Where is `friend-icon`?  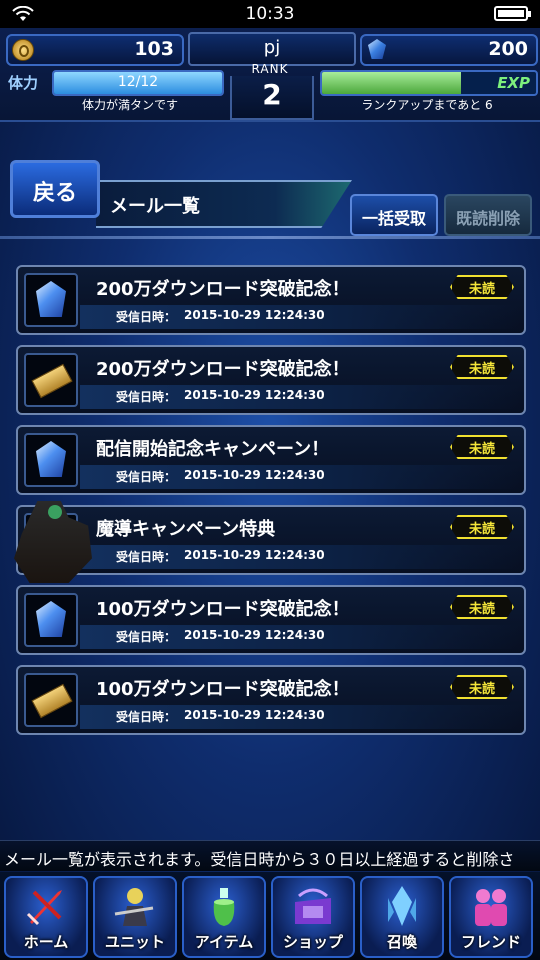 friend-icon is located at coordinates (491, 906).